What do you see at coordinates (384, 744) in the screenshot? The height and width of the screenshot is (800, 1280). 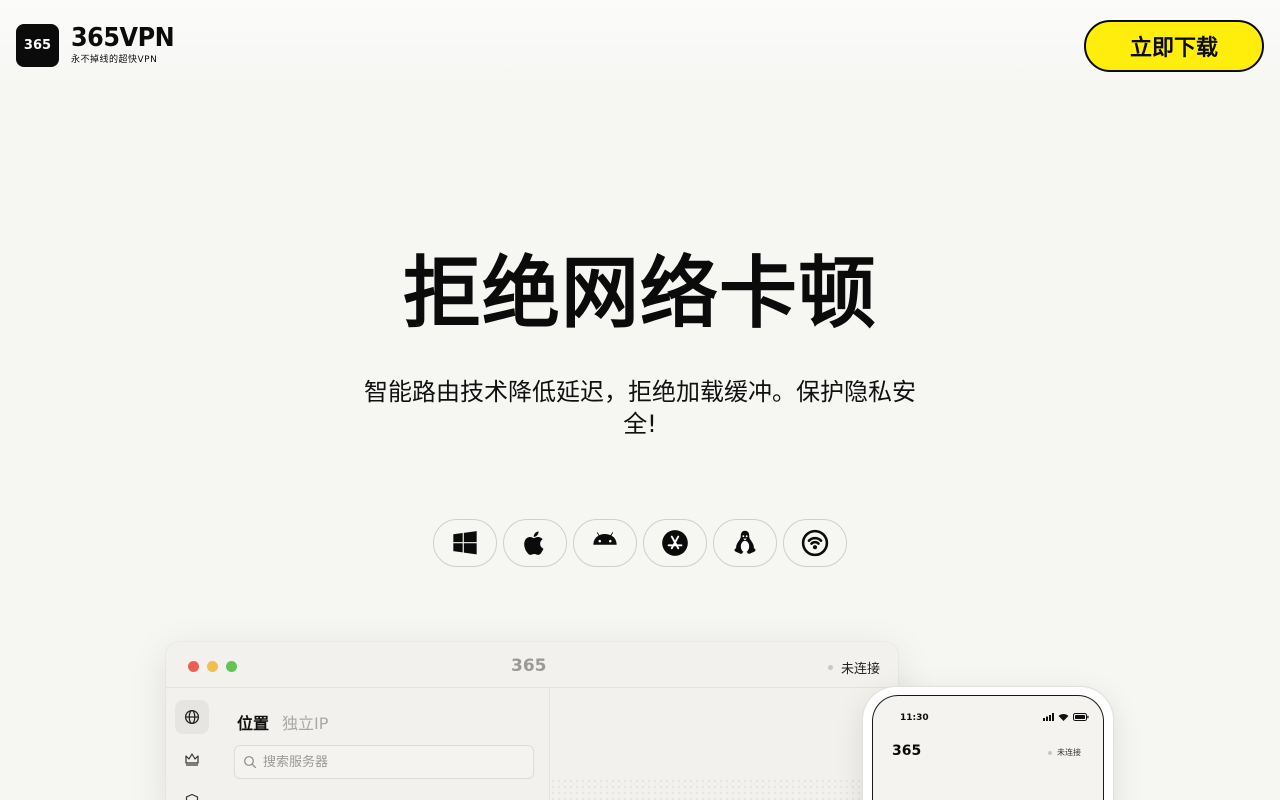 I see `location-panel: 位置 独立IP` at bounding box center [384, 744].